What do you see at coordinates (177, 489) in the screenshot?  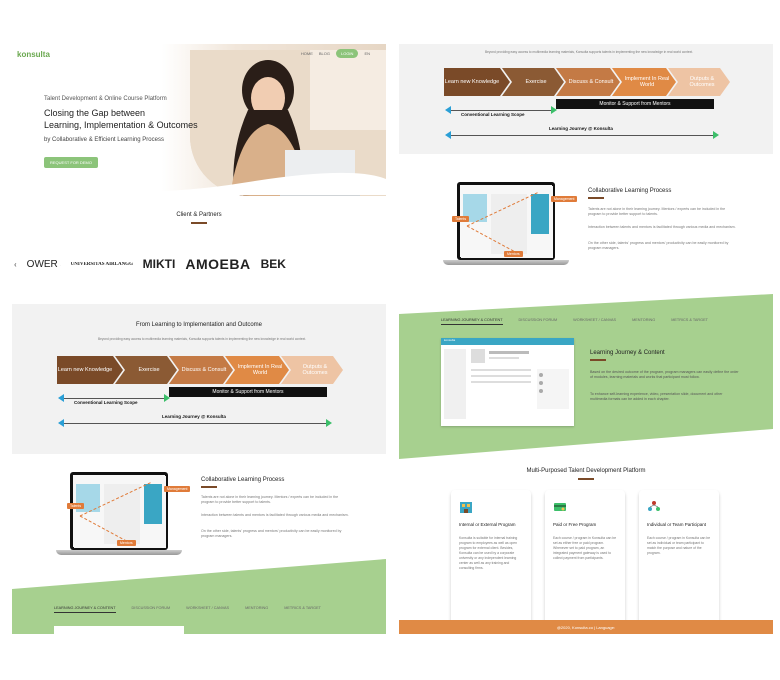 I see `tag-management: Management` at bounding box center [177, 489].